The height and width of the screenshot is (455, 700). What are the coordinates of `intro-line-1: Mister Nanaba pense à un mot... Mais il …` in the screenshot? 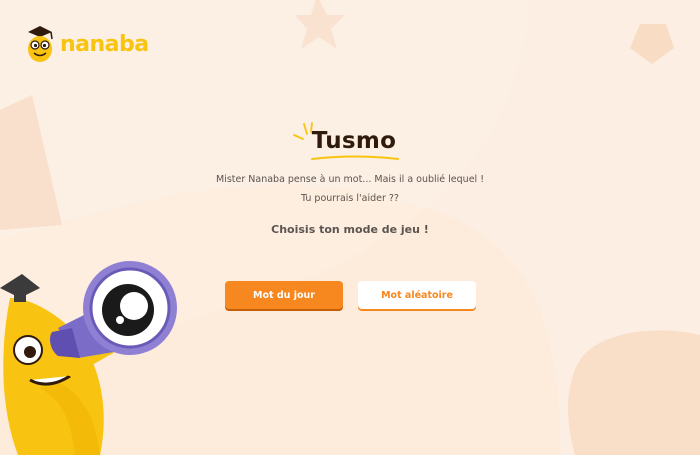 It's located at (350, 179).